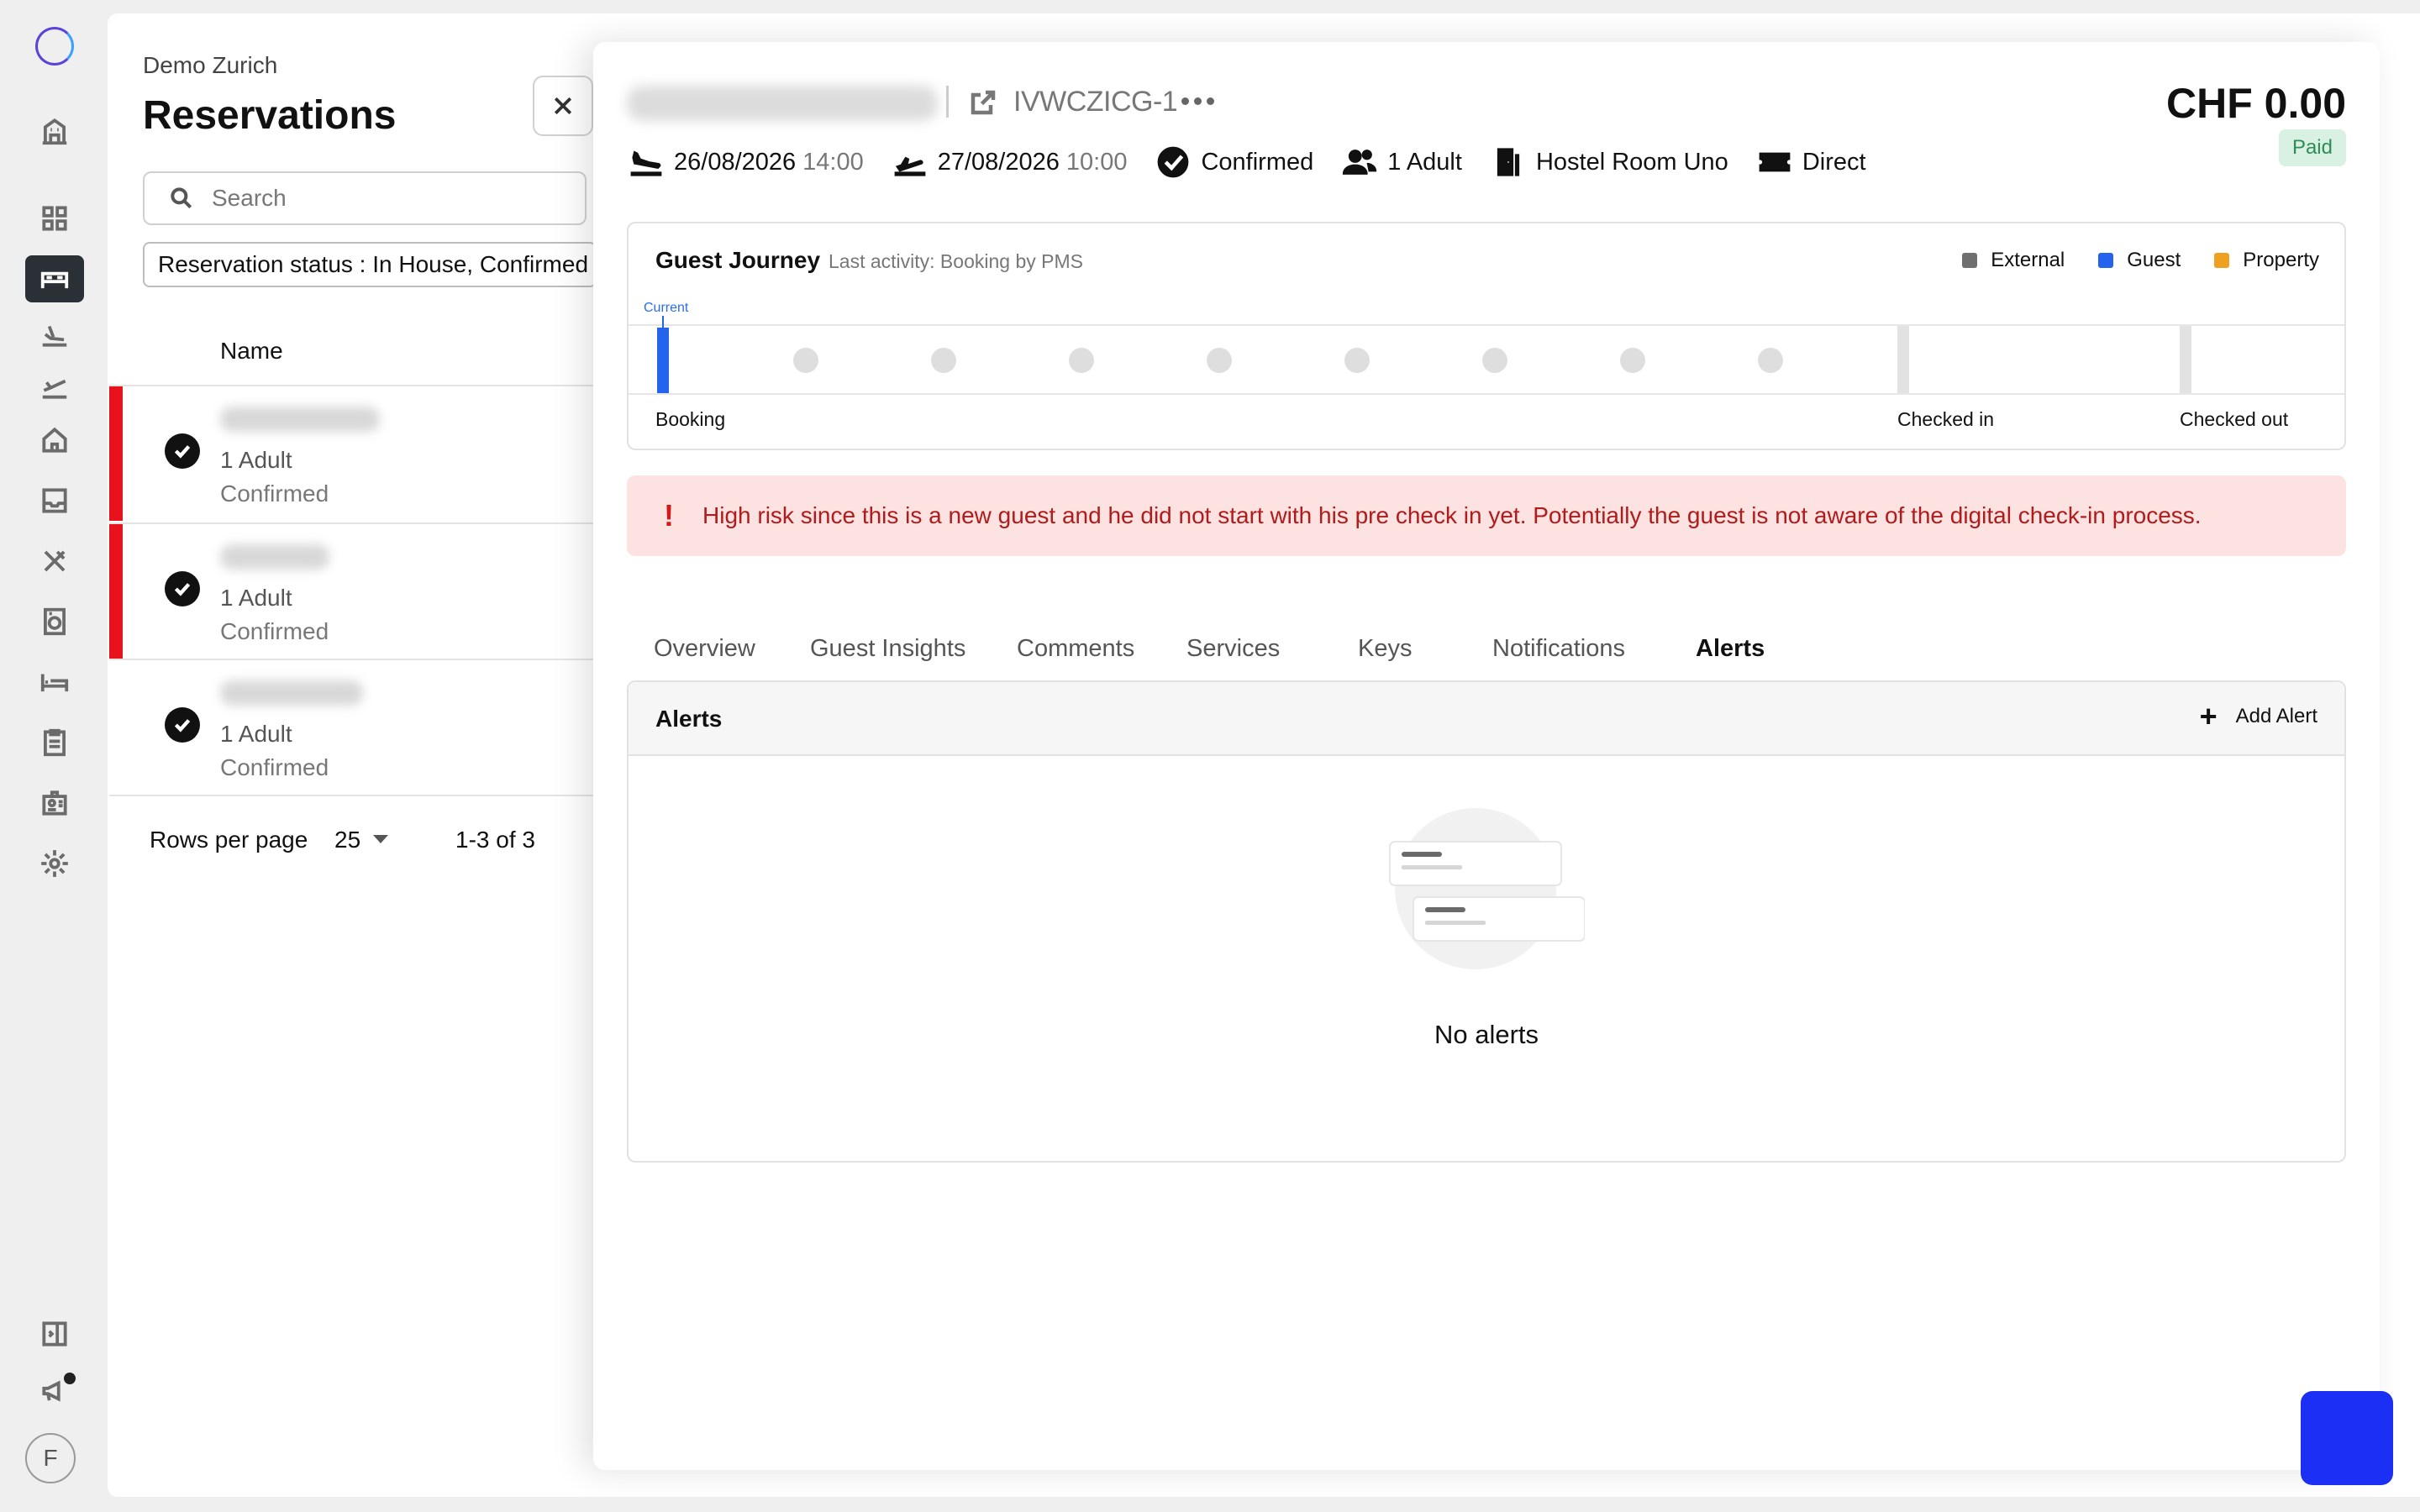  Describe the element at coordinates (1197, 101) in the screenshot. I see `more-options-icon` at that location.